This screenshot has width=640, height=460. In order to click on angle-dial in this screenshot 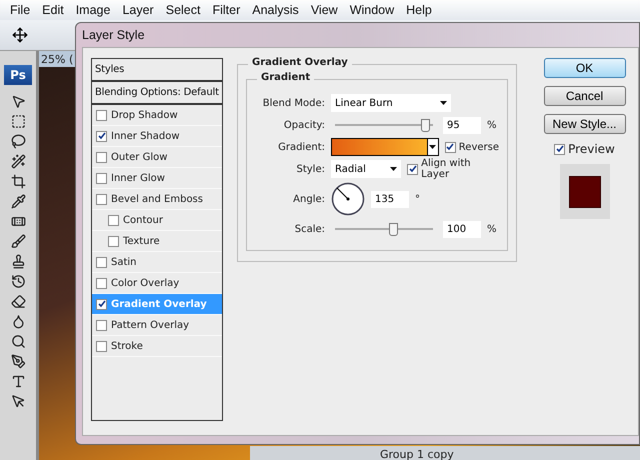, I will do `click(348, 199)`.